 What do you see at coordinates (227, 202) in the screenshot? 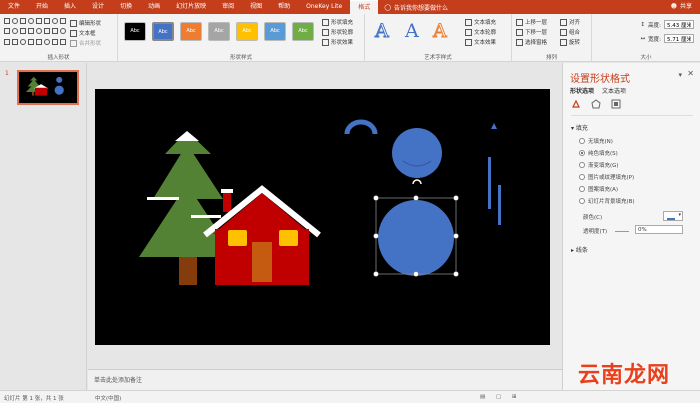
I see `house-chimney` at bounding box center [227, 202].